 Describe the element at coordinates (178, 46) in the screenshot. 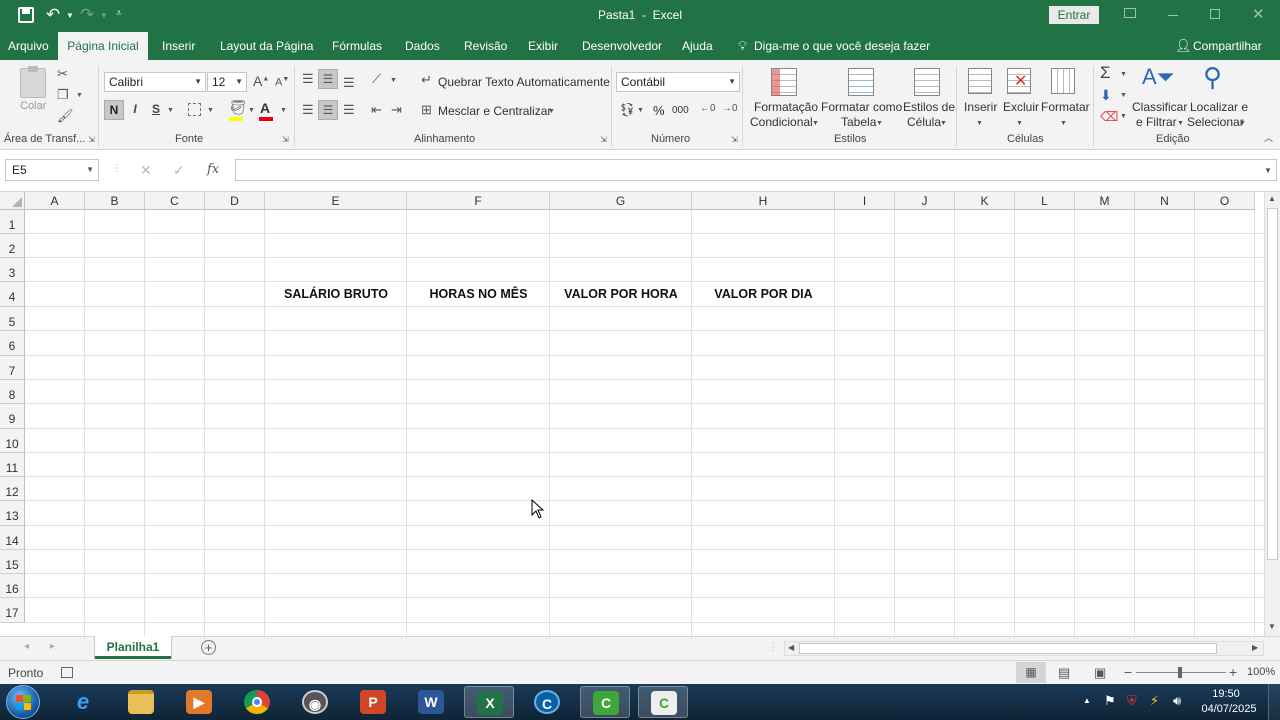

I see `tab-inserir: Inserir` at that location.